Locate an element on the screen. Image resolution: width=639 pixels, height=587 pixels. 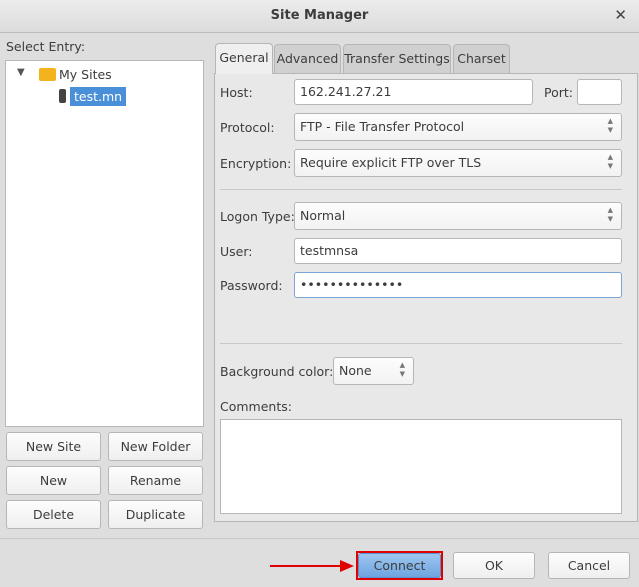
new-site-button: New Site is located at coordinates (53, 446).